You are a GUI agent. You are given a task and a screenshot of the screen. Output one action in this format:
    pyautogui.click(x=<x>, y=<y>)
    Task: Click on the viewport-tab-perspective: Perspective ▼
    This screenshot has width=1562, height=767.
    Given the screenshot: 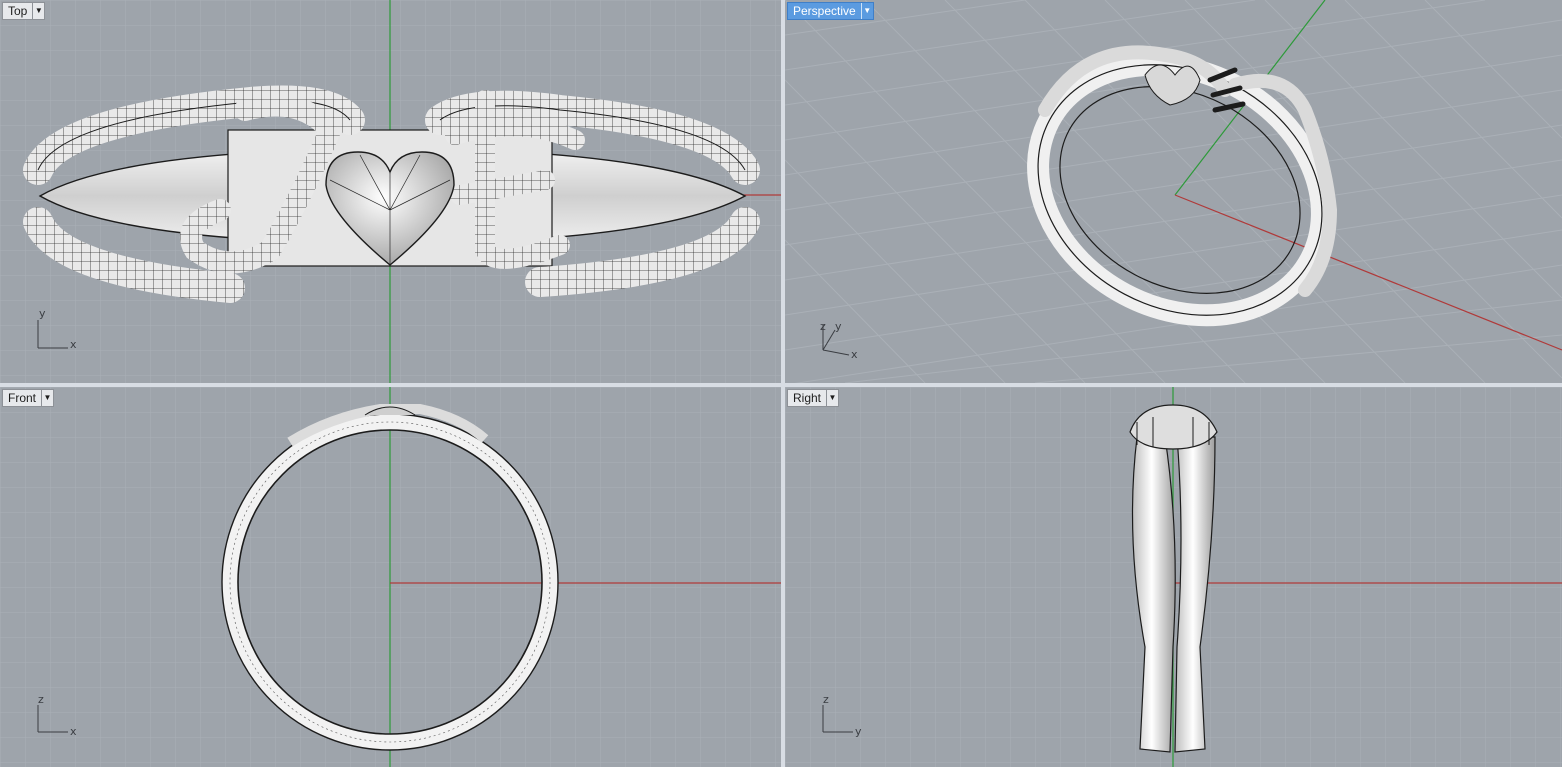 What is the action you would take?
    pyautogui.click(x=830, y=11)
    